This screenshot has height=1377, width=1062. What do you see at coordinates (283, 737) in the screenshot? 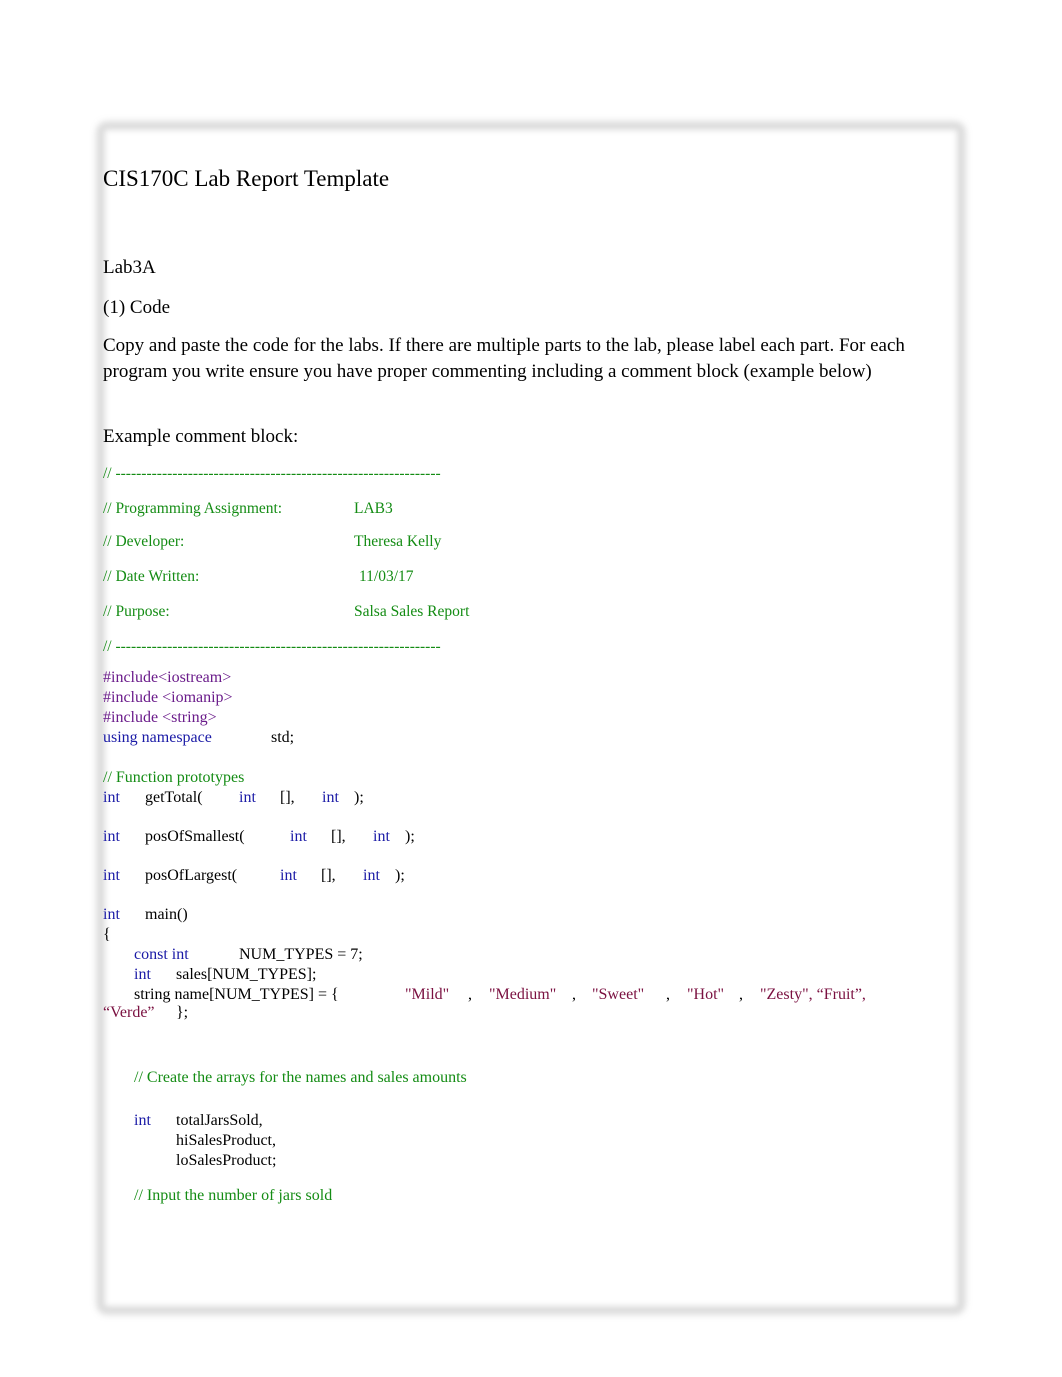
I see `using-namespace: std;` at bounding box center [283, 737].